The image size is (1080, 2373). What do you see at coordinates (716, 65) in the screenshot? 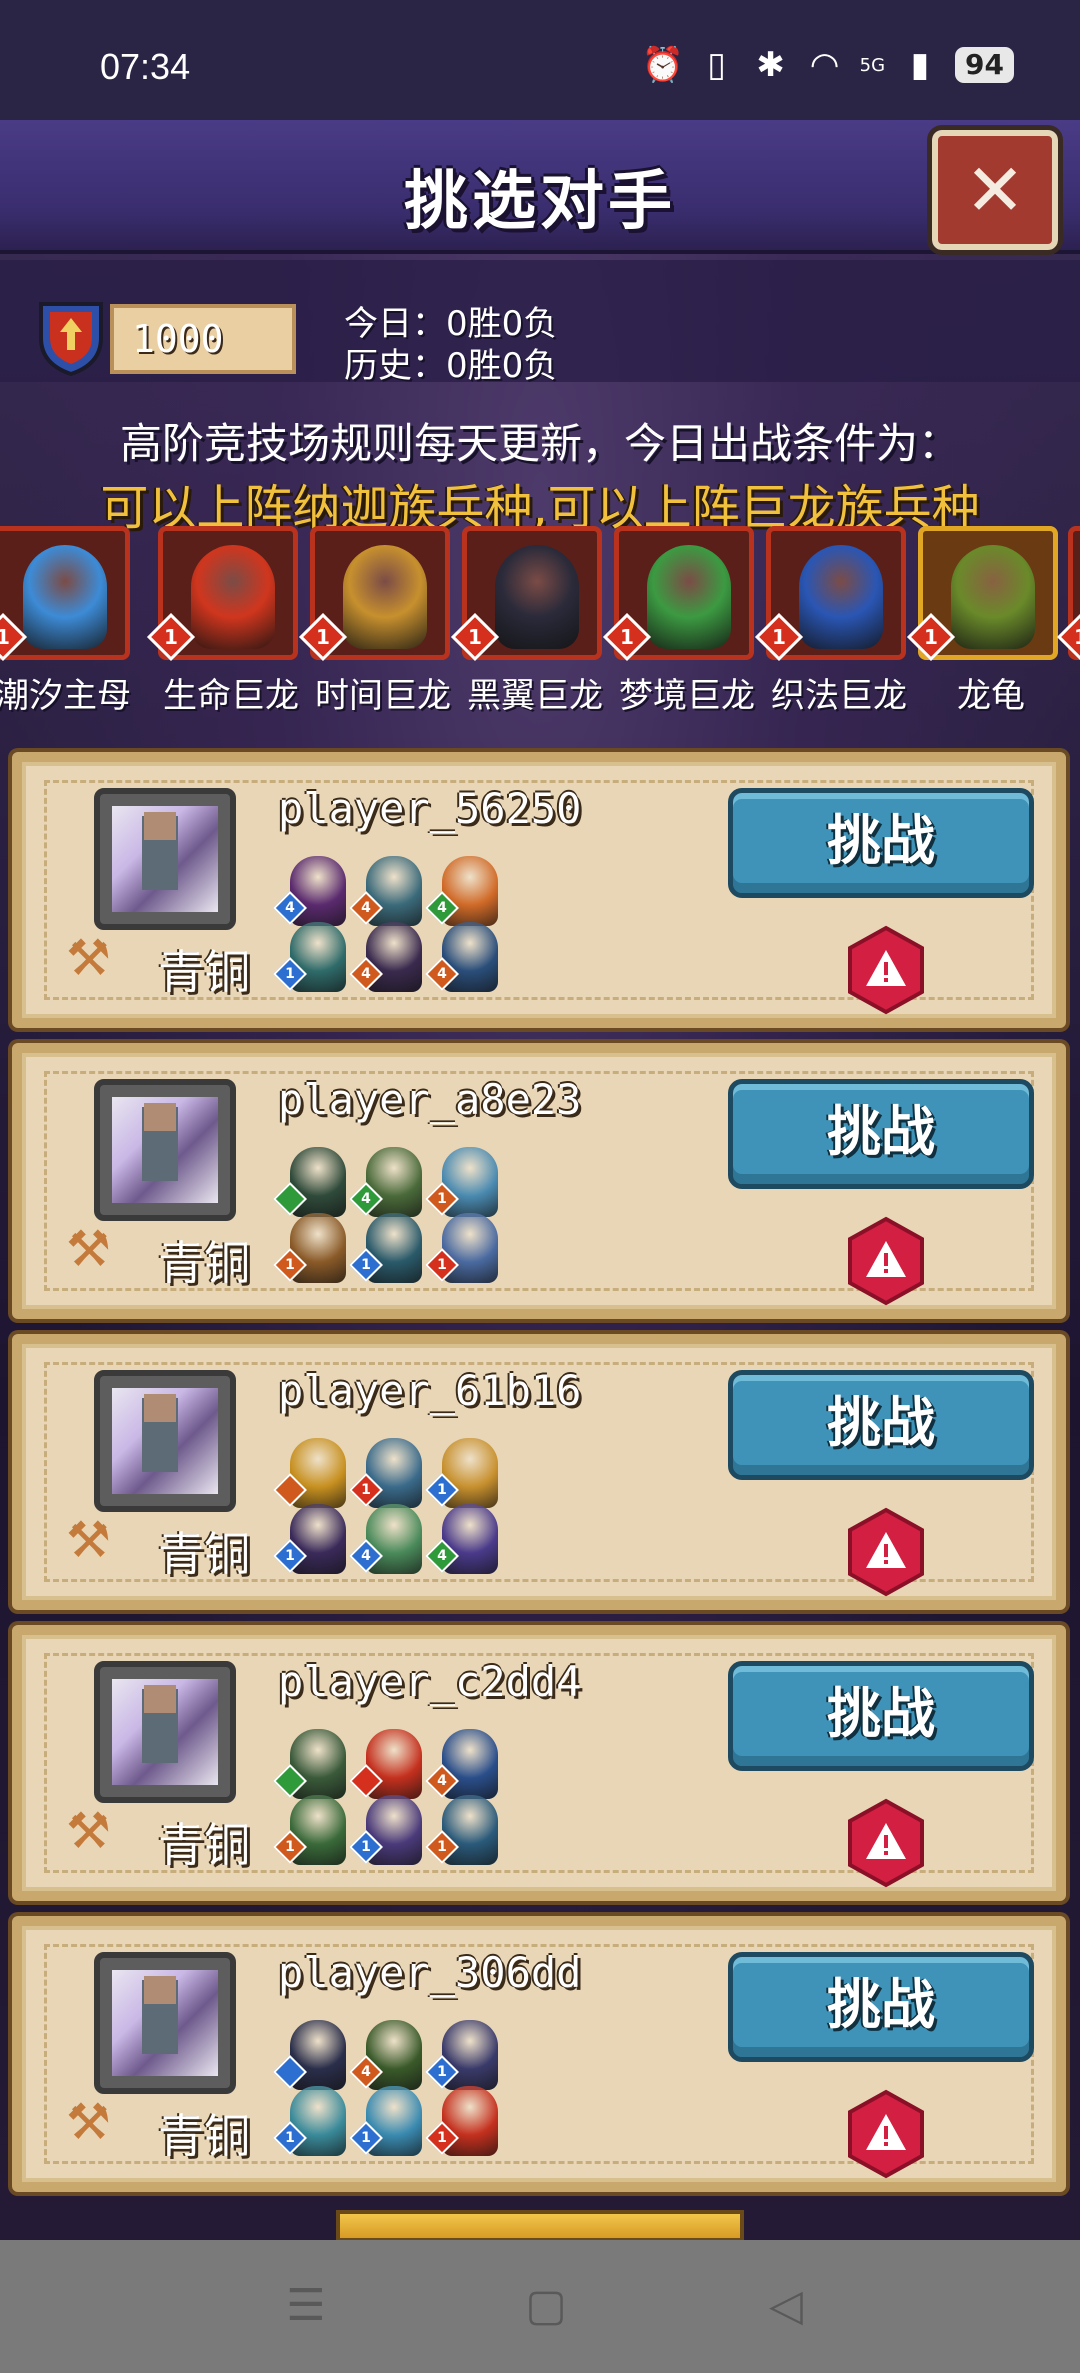
I see `vibrate-icon: ▯` at bounding box center [716, 65].